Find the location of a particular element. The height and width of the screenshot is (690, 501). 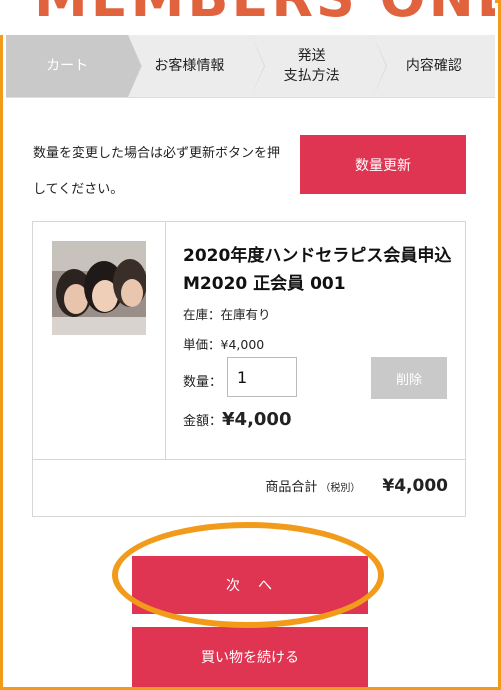

subtotal-label: 商品合計 is located at coordinates (291, 487).